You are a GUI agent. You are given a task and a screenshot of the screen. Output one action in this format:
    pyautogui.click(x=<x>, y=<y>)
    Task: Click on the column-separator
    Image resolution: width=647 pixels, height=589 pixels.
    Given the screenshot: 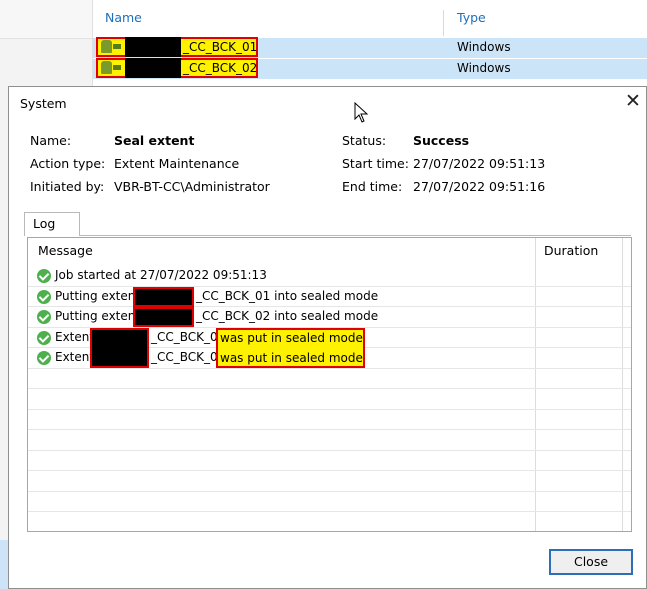 What is the action you would take?
    pyautogui.click(x=443, y=23)
    